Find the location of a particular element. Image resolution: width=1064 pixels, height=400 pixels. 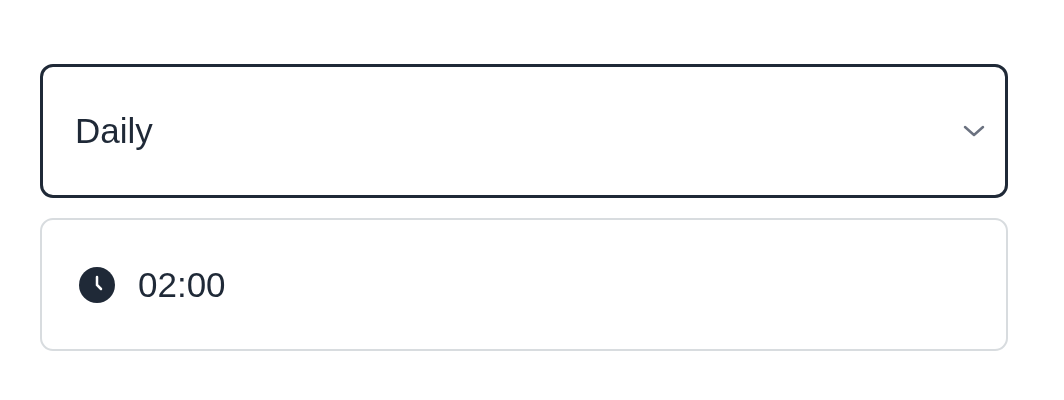

time-value: 02:00 is located at coordinates (182, 284).